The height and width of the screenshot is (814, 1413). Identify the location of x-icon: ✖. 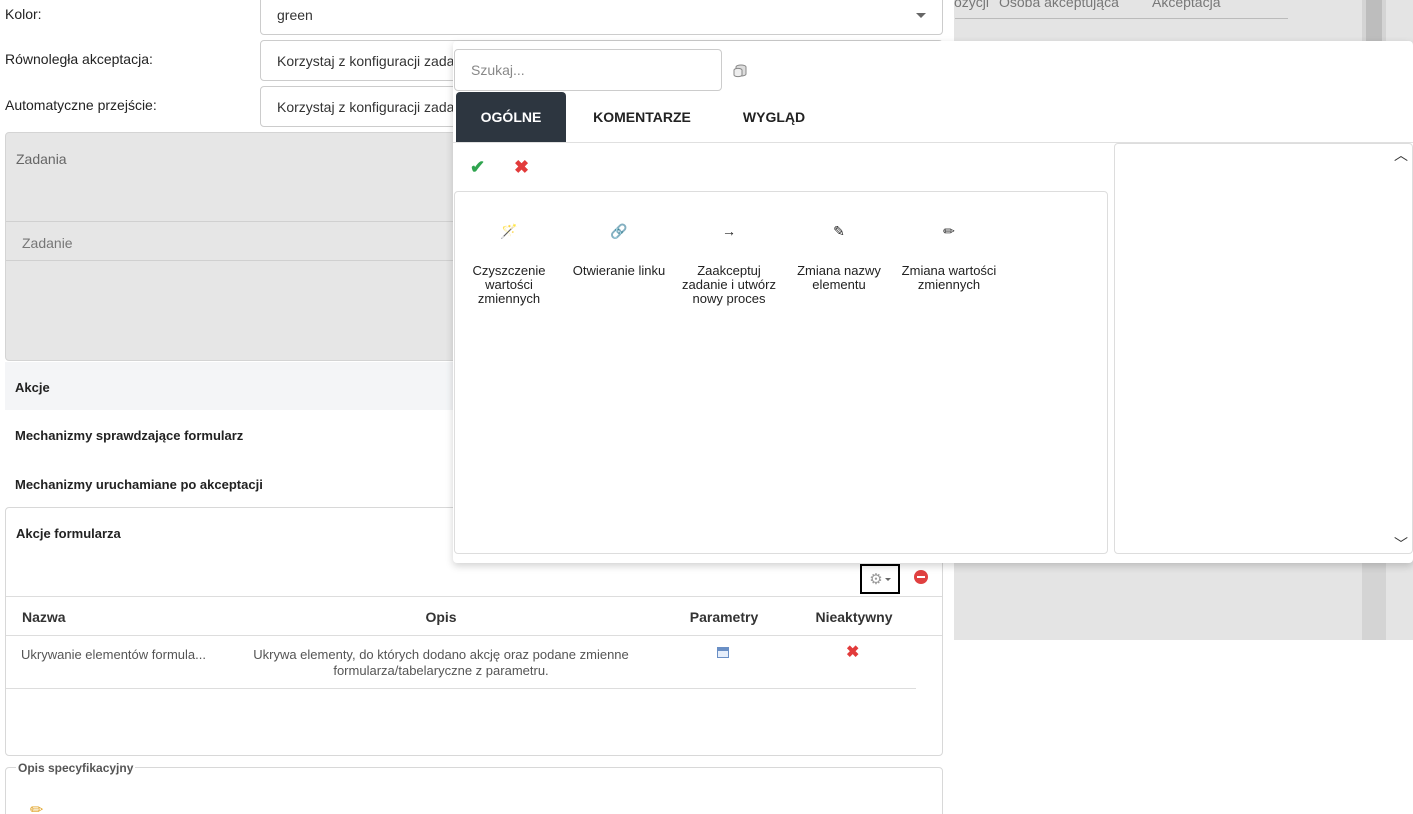
(852, 653).